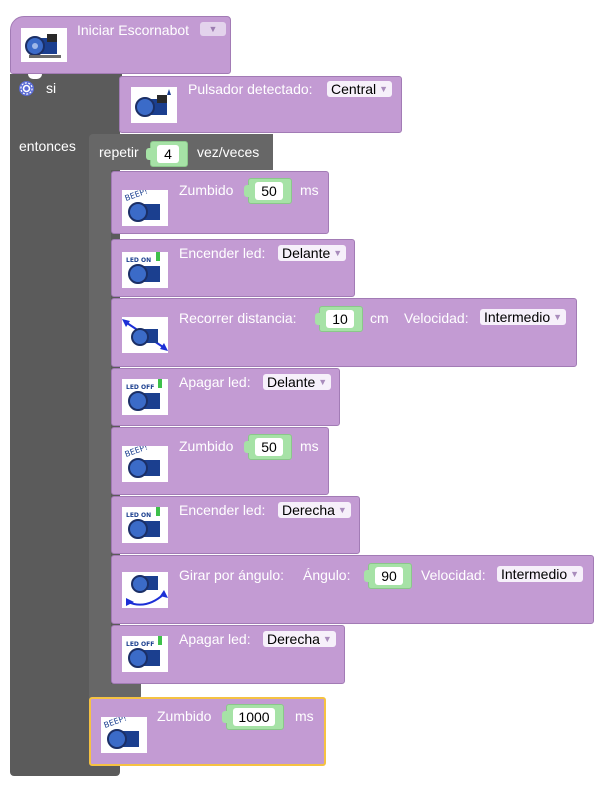 This screenshot has height=790, width=598. I want to click on led-on-select: Derecha ▼, so click(314, 510).